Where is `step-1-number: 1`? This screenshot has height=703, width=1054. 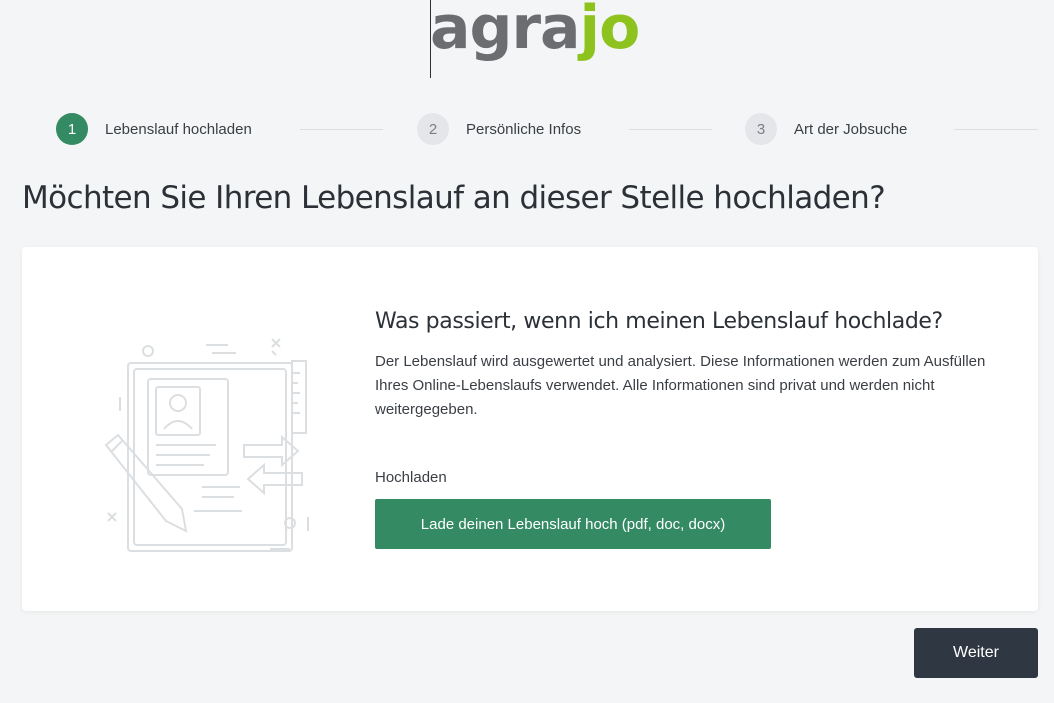
step-1-number: 1 is located at coordinates (72, 129).